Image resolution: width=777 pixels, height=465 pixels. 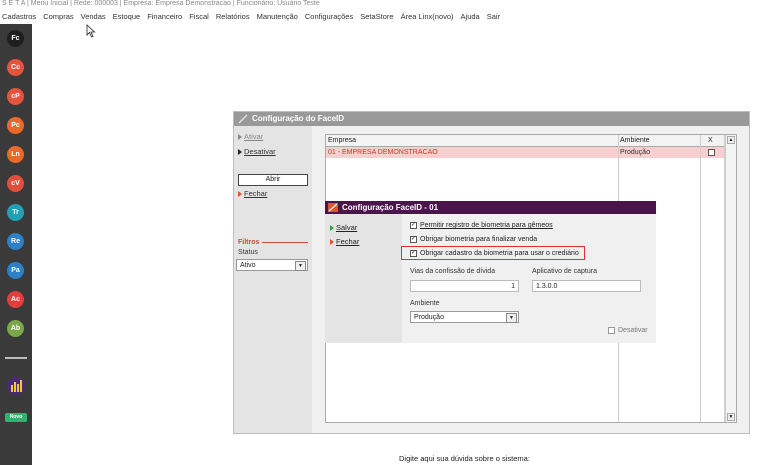 I want to click on opt-finalizar-venda: ✓ Obrigar biometria para finalizar venda, so click(x=473, y=239).